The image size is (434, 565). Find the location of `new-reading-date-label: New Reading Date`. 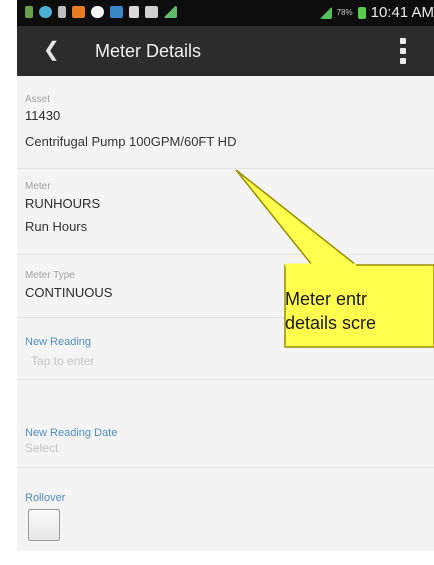

new-reading-date-label: New Reading Date is located at coordinates (71, 433).